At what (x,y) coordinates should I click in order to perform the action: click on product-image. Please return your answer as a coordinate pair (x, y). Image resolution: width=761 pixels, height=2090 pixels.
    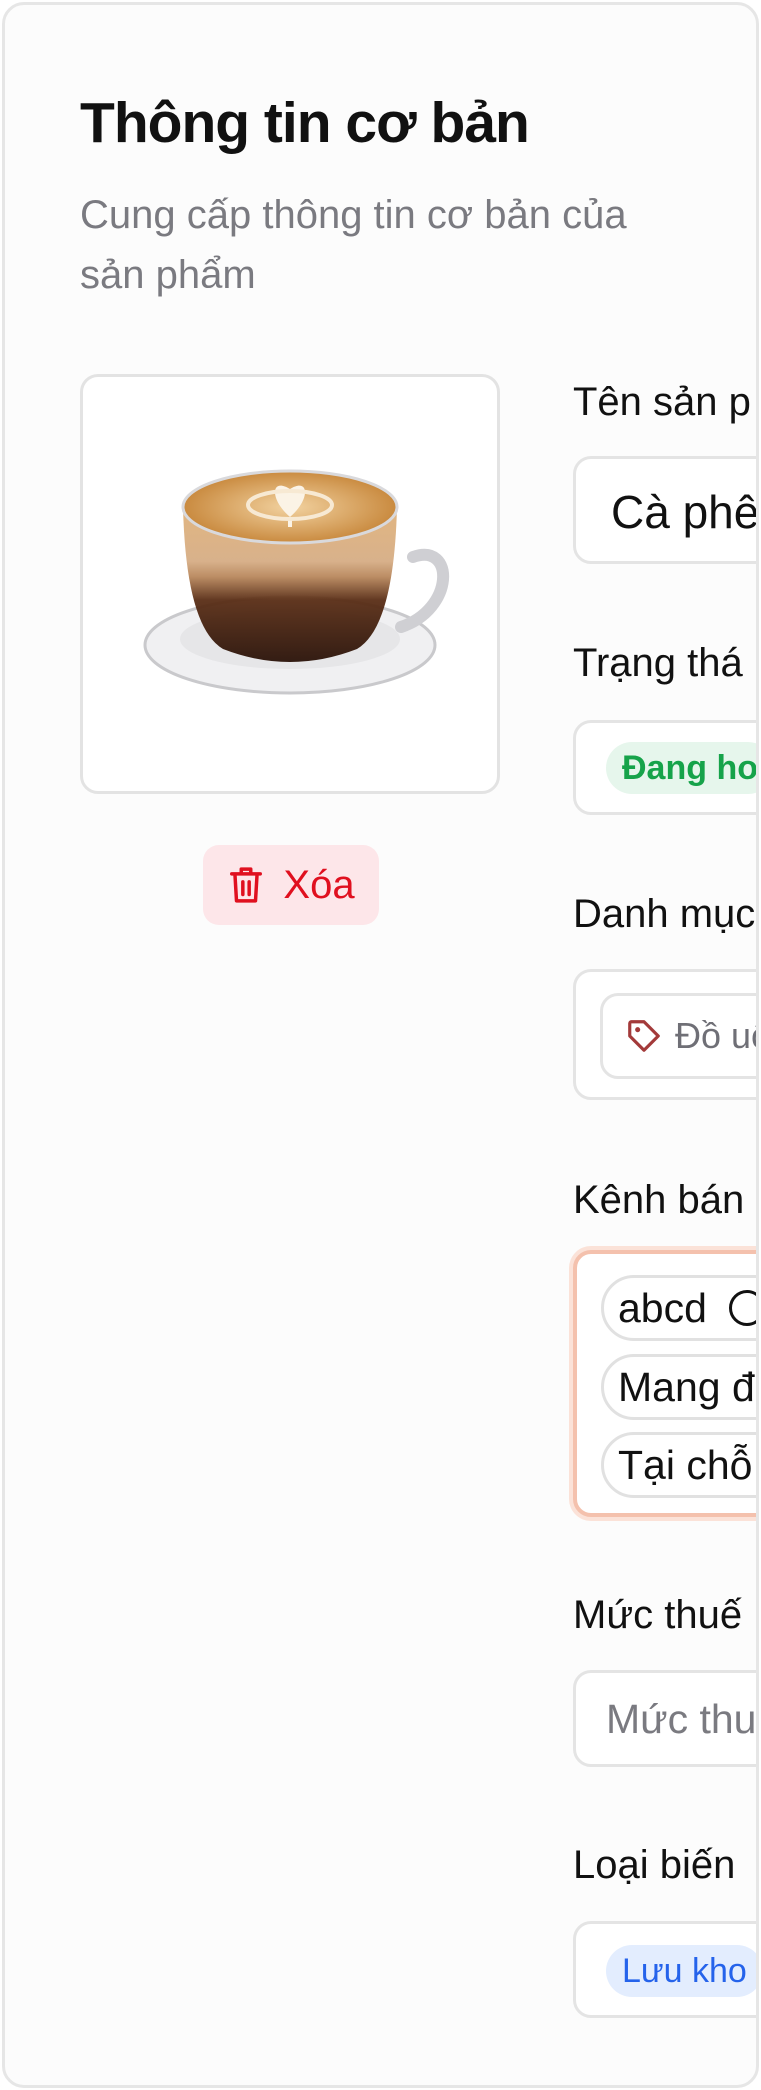
    Looking at the image, I should click on (290, 584).